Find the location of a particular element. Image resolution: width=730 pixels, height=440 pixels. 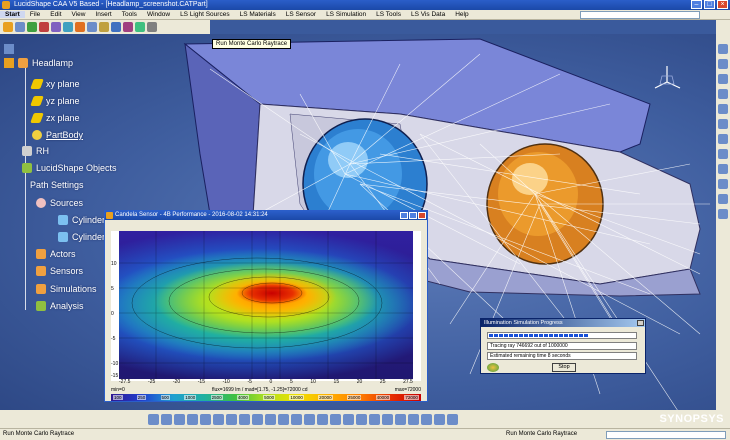

tree-node-path-settings: Path Settings is located at coordinates (57, 185).